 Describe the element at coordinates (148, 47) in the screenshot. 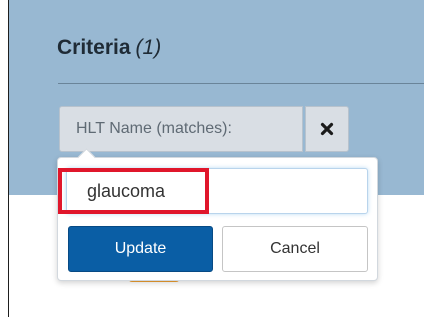

I see `criteria-count: (1)` at that location.